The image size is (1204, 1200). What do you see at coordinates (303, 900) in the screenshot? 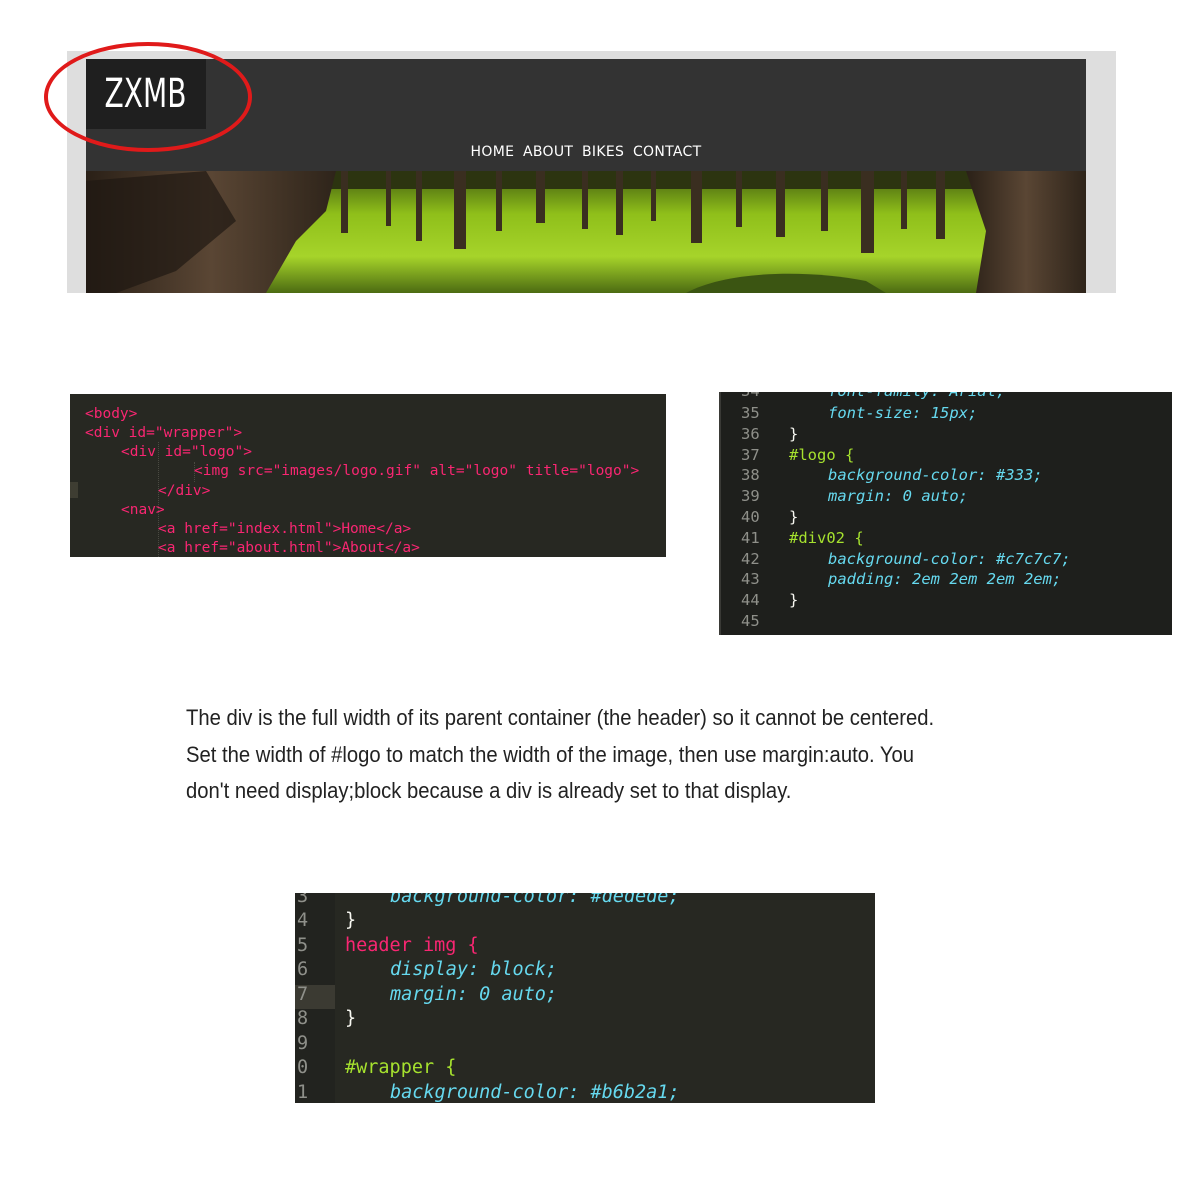
I see `line-number: 3` at bounding box center [303, 900].